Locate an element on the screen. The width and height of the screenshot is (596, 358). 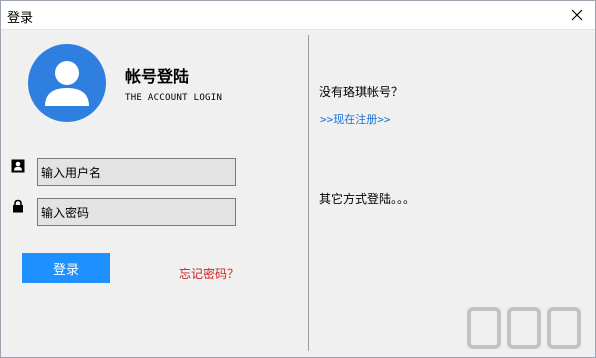
close-button is located at coordinates (577, 15).